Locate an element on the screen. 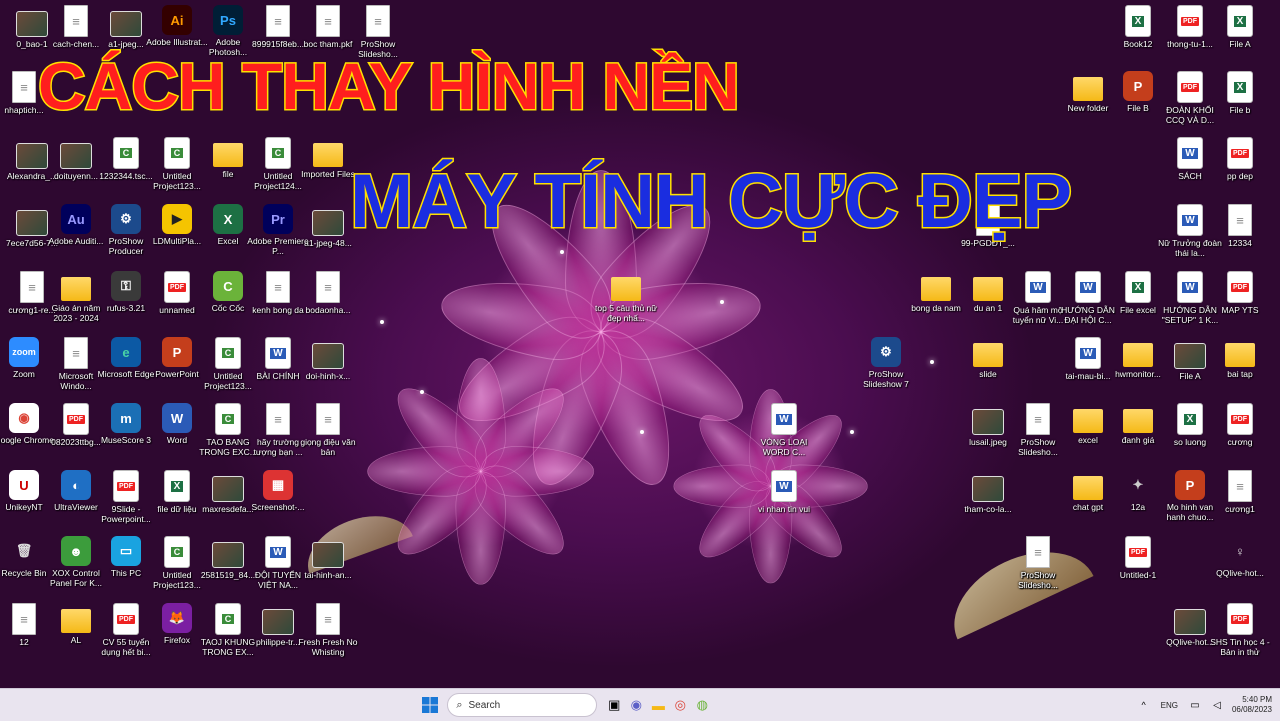 The width and height of the screenshot is (1280, 721). headline-line2: MÁY TÍNH CỰC ĐẸP is located at coordinates (710, 202).